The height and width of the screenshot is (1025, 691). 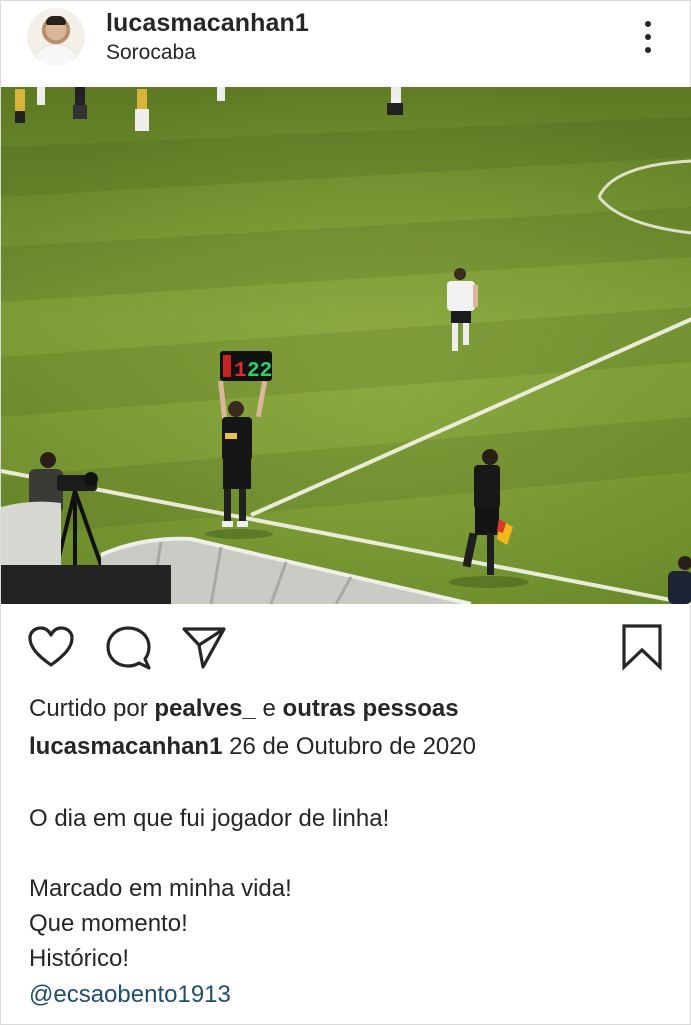 What do you see at coordinates (240, 371) in the screenshot?
I see `board-left-number: 1` at bounding box center [240, 371].